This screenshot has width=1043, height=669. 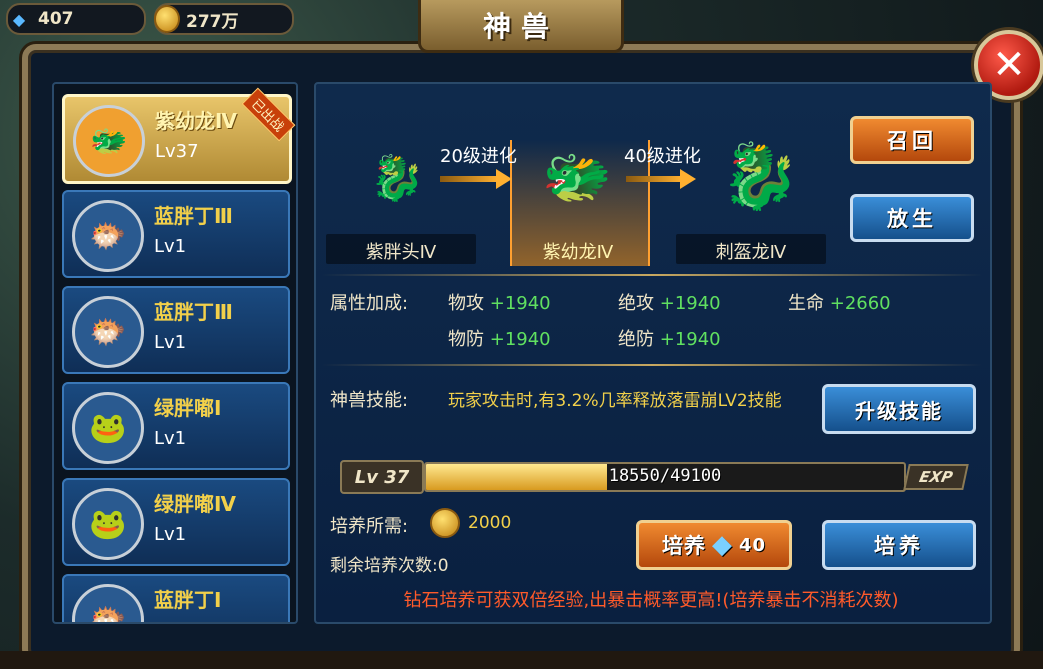 I want to click on pet-item: 🐡 蓝胖丁Ⅰ, so click(x=176, y=598).